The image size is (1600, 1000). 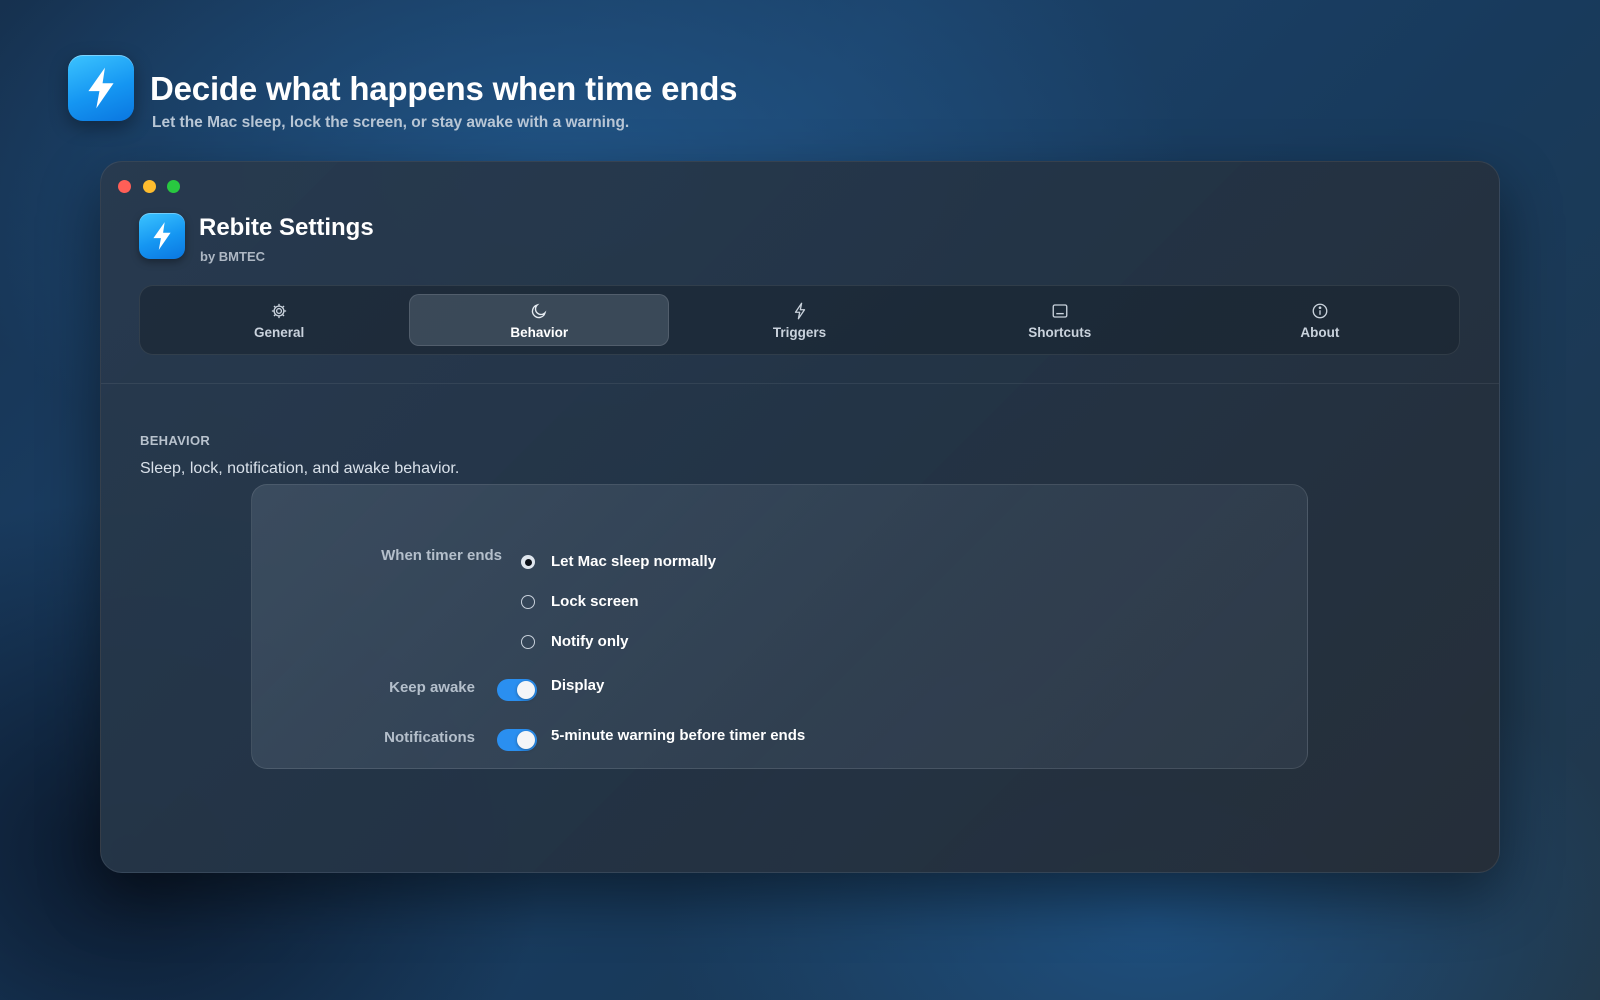 What do you see at coordinates (590, 641) in the screenshot?
I see `option-notify-only-label: Notify only` at bounding box center [590, 641].